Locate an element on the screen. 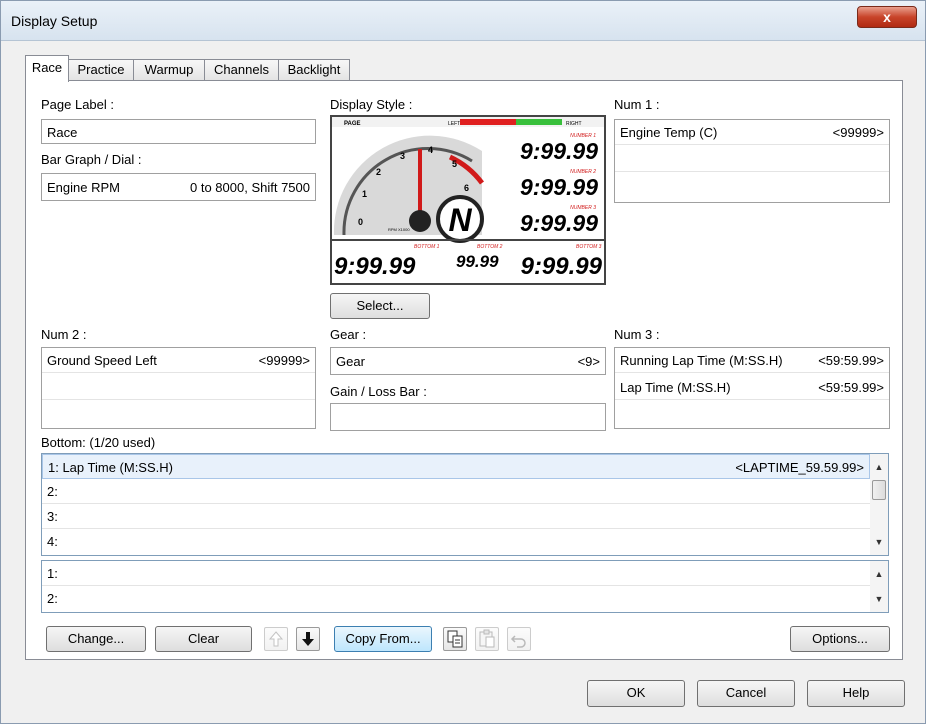 Image resolution: width=926 pixels, height=724 pixels. num3-row-empty is located at coordinates (752, 414).